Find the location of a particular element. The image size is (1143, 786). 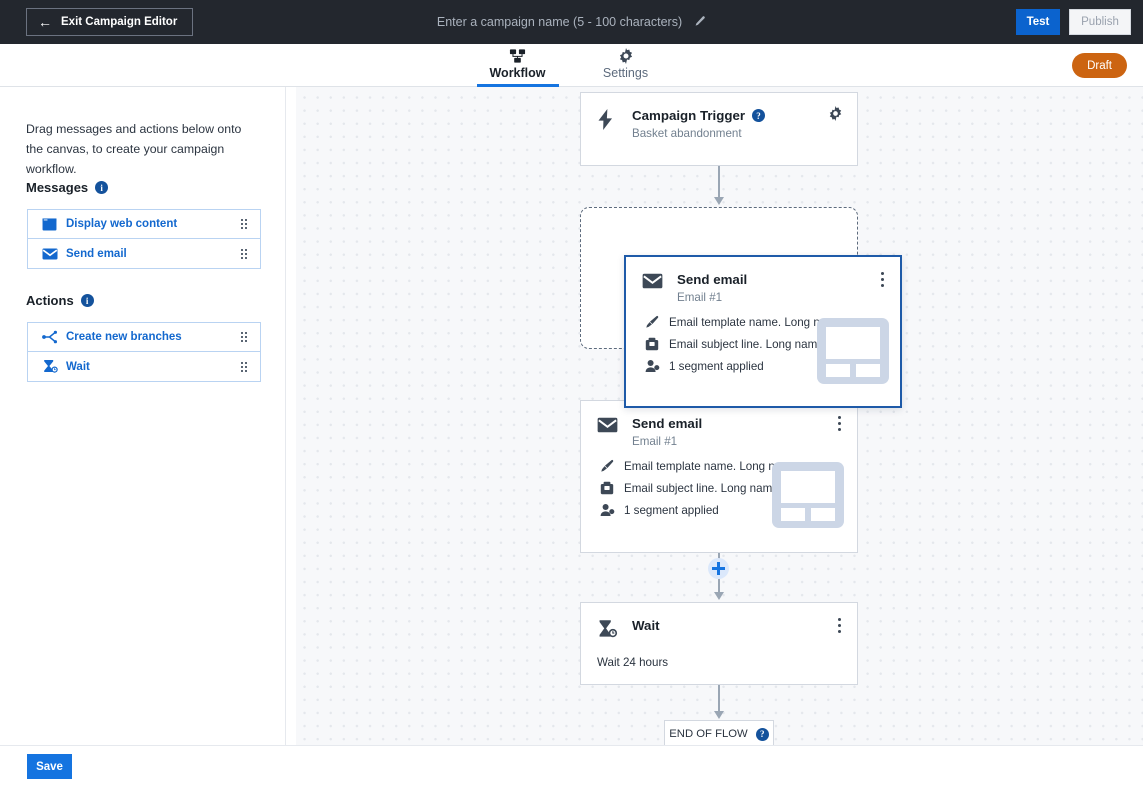

sidebar-group-heading-actions: Actions i is located at coordinates (60, 300).